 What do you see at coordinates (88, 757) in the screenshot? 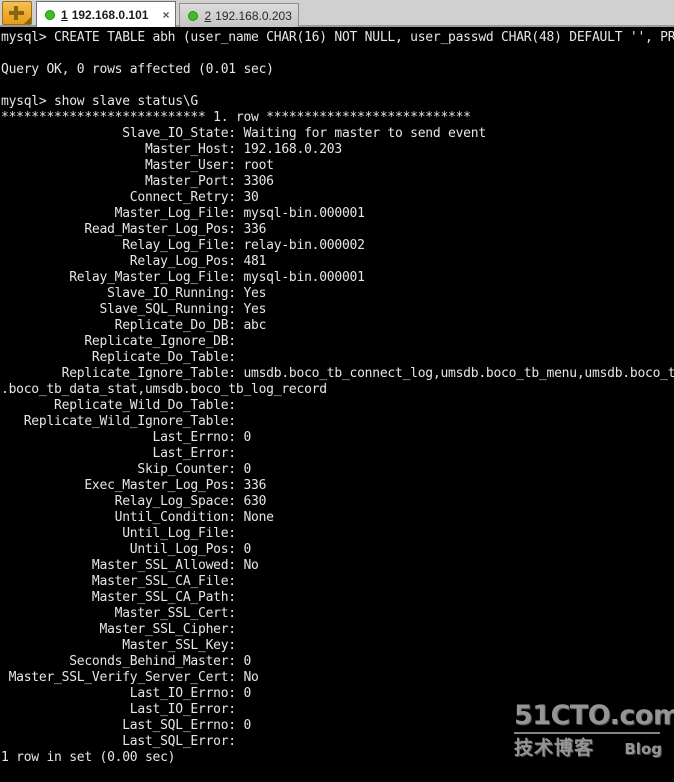
I see `terminal-line: 1 row in set (0.00 sec)` at bounding box center [88, 757].